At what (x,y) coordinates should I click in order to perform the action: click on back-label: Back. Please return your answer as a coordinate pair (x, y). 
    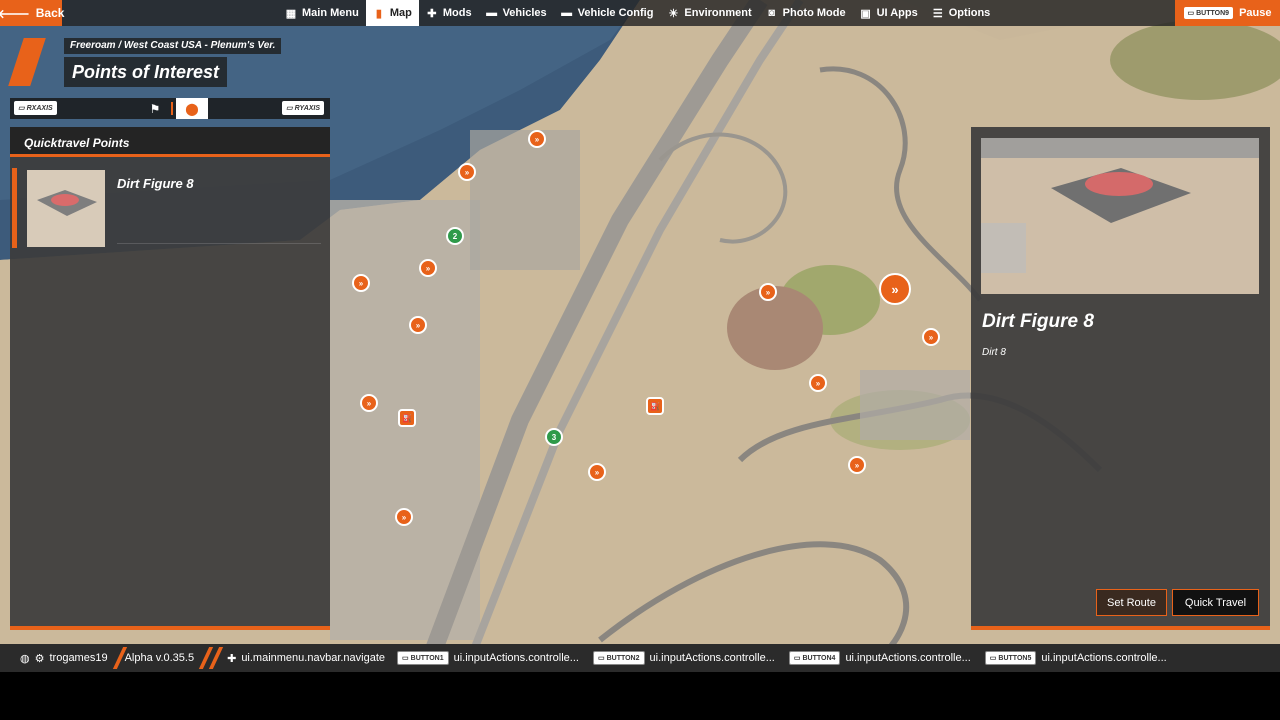
    Looking at the image, I should click on (50, 13).